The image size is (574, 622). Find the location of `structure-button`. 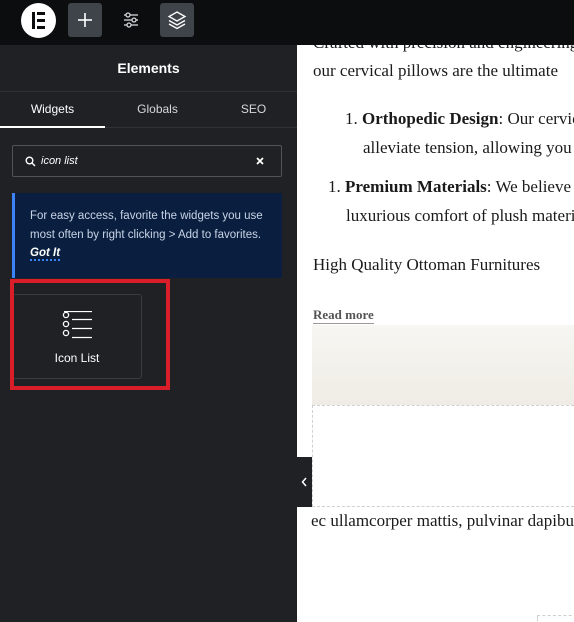

structure-button is located at coordinates (177, 20).